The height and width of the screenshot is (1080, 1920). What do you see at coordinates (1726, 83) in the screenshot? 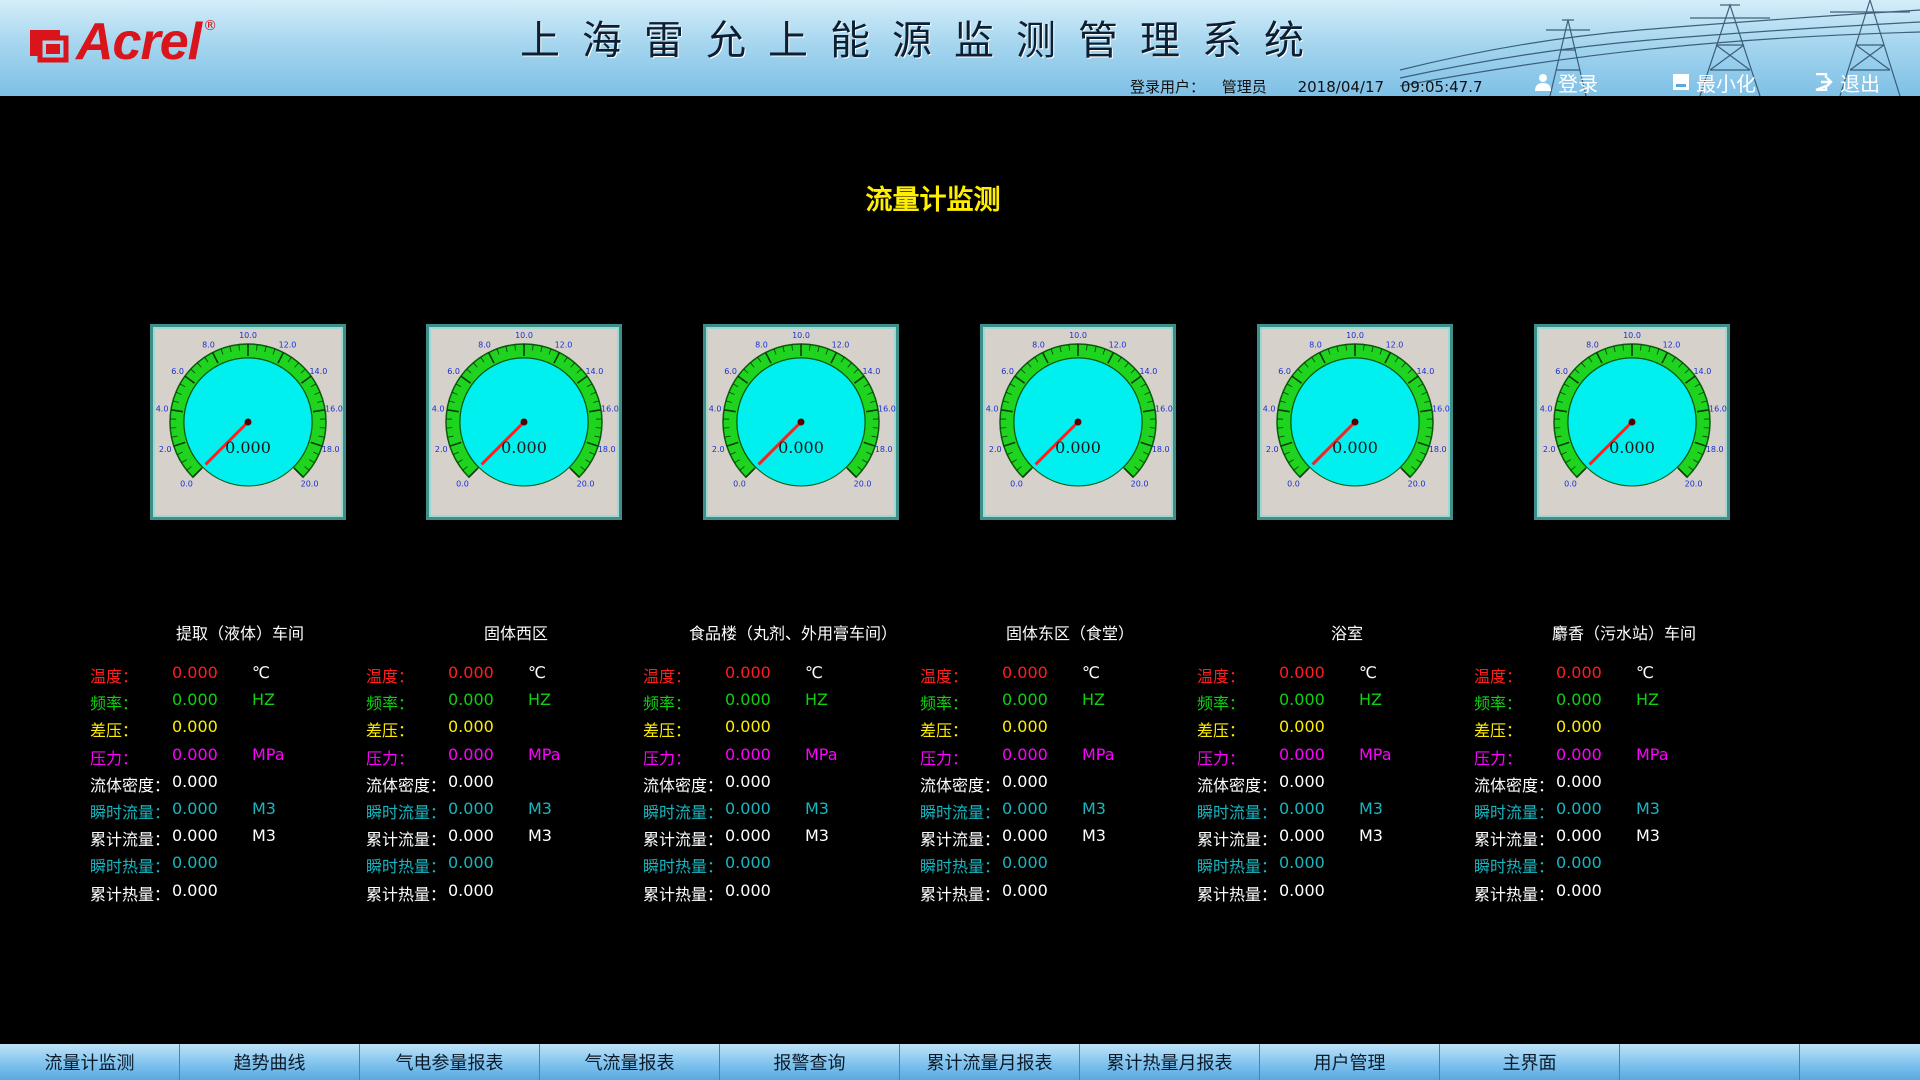
I see `minimize-button-label: 最小化` at bounding box center [1726, 83].